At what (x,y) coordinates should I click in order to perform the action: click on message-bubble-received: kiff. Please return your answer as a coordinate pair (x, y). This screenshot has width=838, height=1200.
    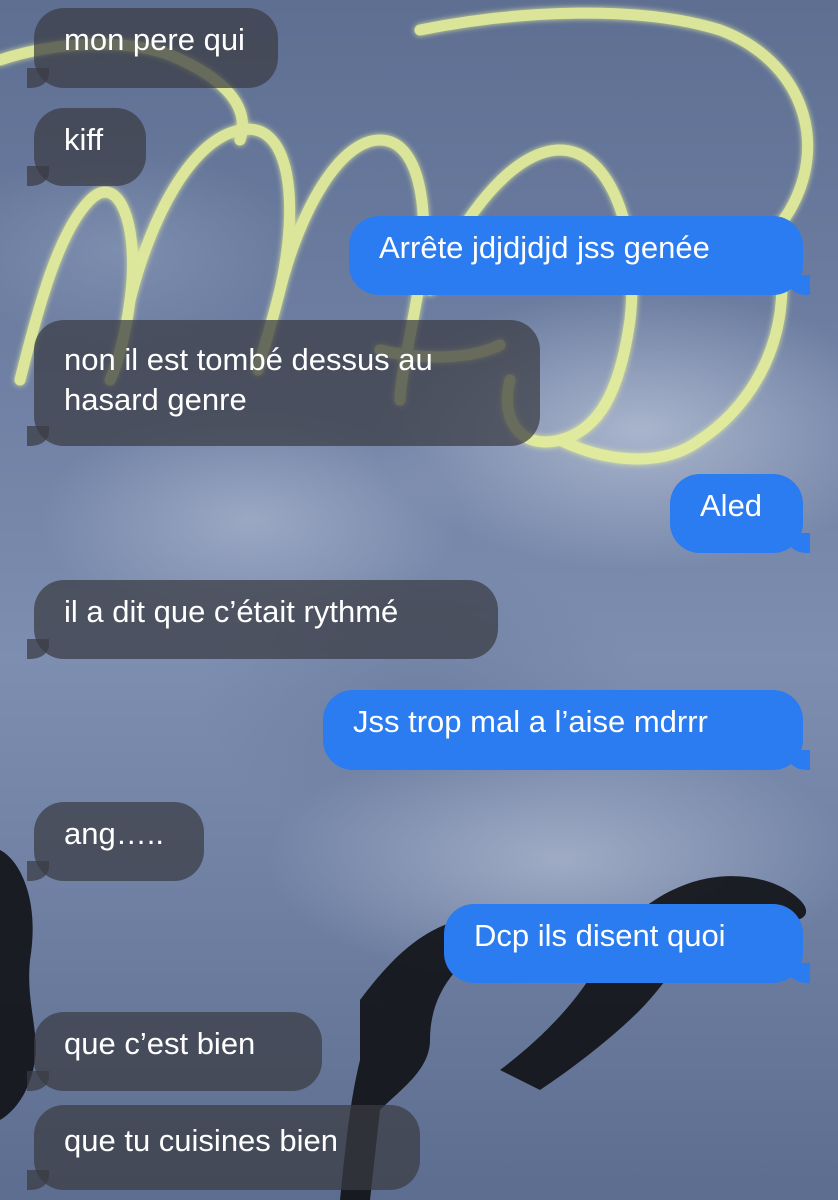
    Looking at the image, I should click on (86, 147).